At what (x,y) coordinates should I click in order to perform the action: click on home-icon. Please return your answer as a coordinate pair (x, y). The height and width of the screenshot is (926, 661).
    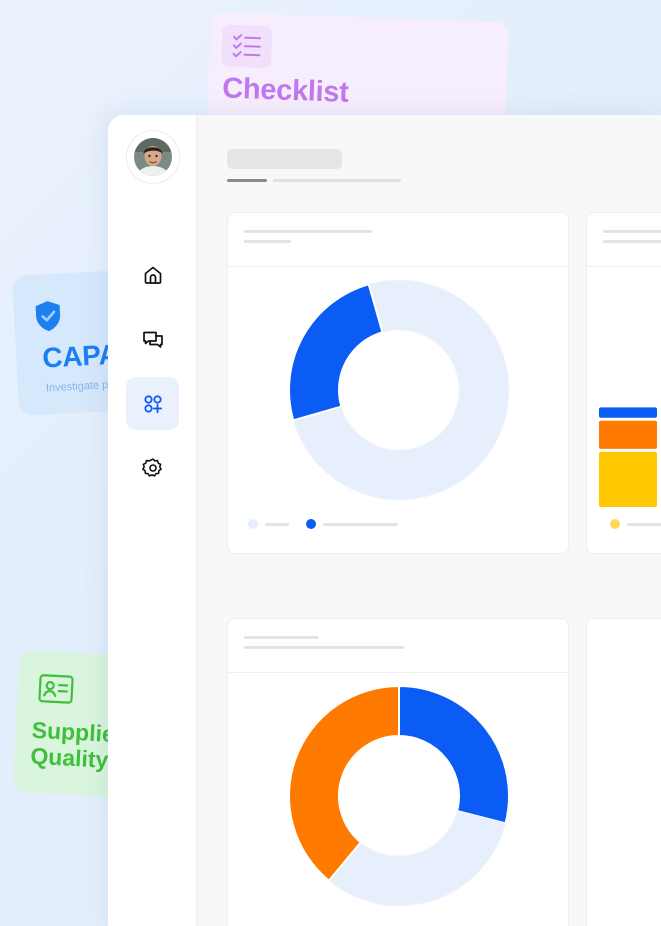
    Looking at the image, I should click on (152, 275).